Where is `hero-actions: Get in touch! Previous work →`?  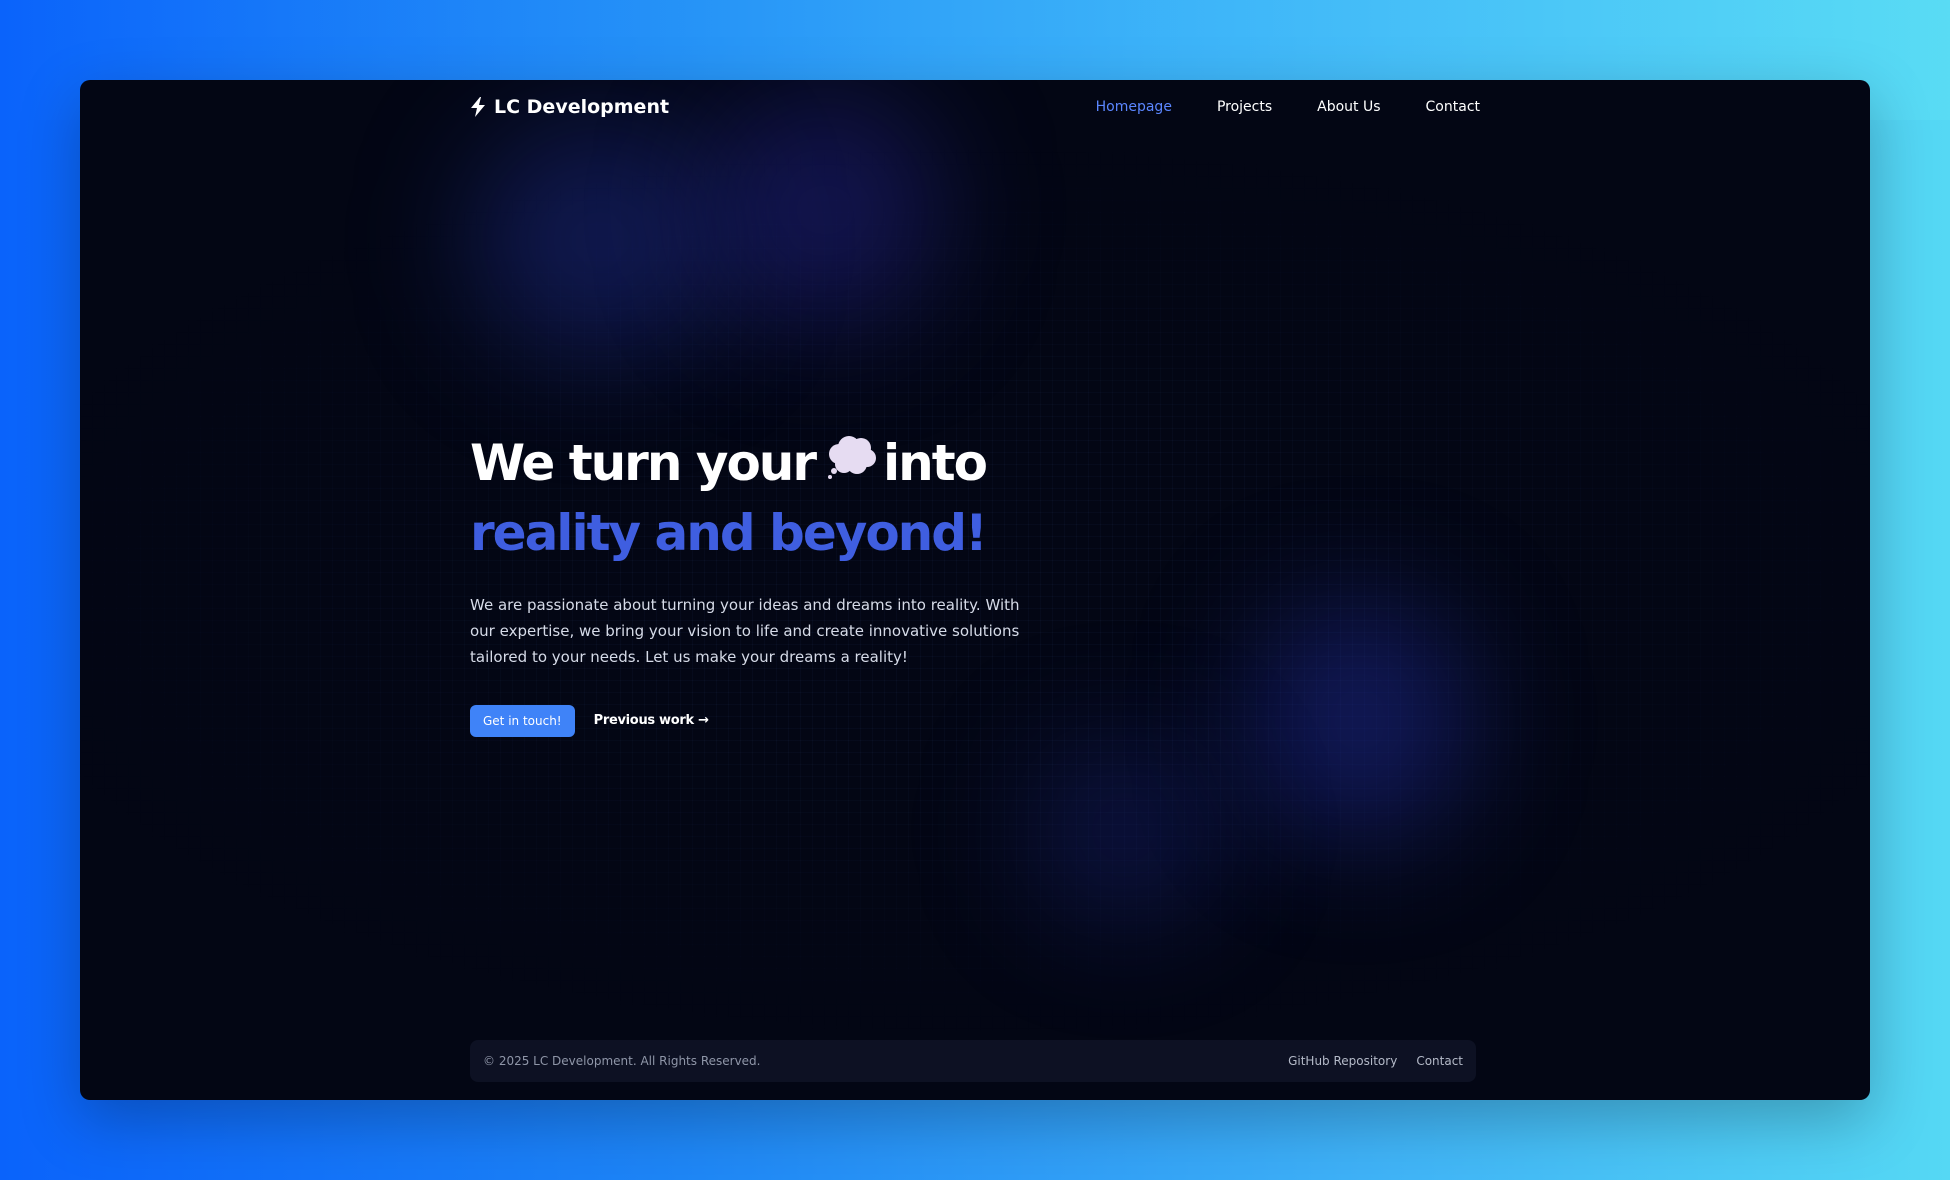 hero-actions: Get in touch! Previous work → is located at coordinates (820, 720).